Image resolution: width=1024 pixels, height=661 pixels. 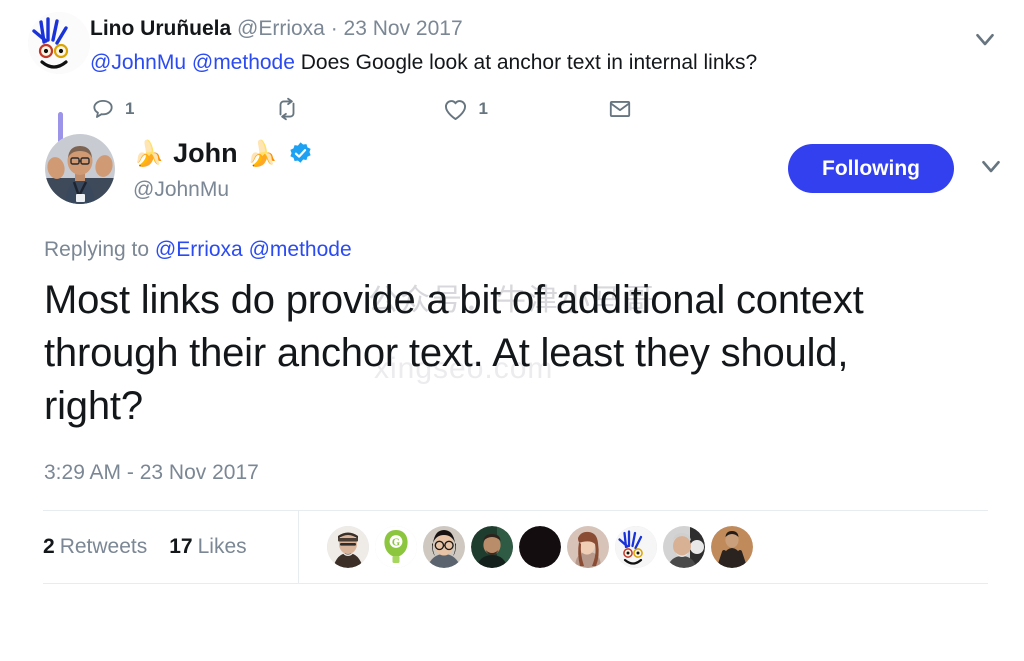 I want to click on liker-5-icon, so click(x=540, y=547).